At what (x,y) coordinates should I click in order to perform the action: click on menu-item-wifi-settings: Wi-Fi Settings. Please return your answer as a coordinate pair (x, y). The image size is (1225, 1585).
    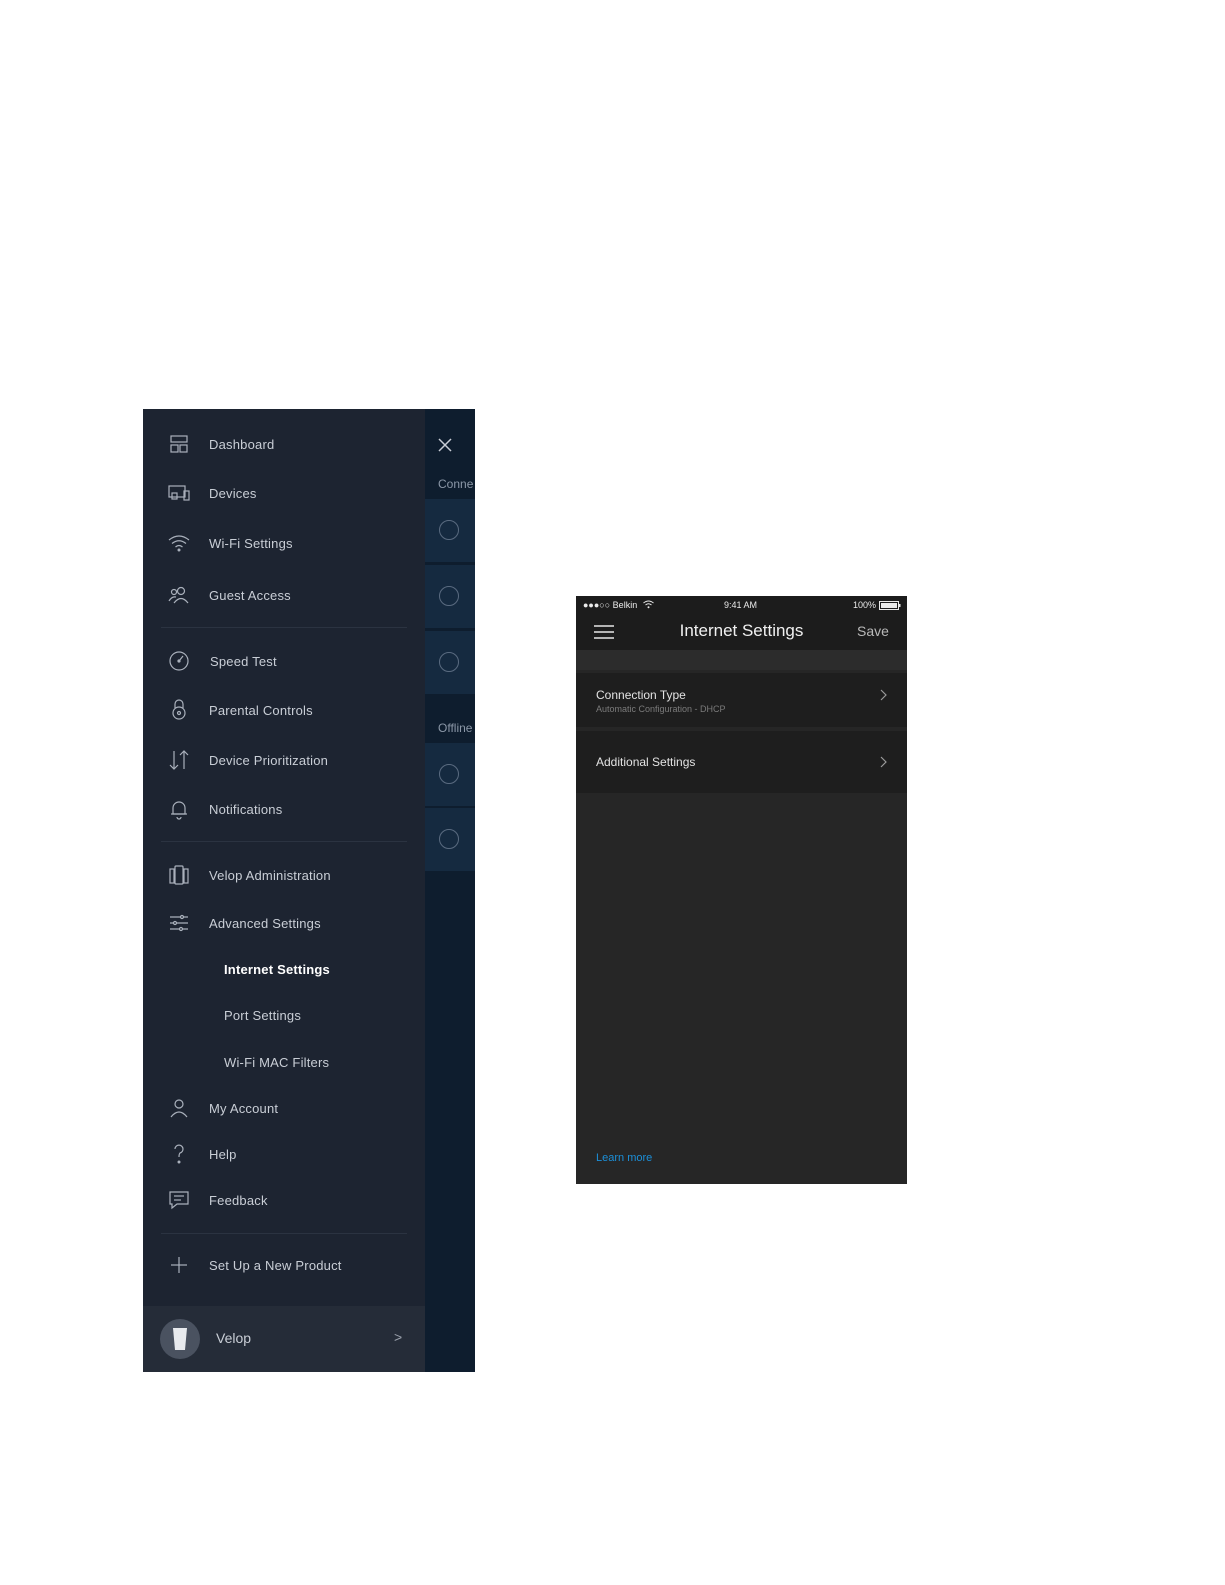
    Looking at the image, I should click on (284, 543).